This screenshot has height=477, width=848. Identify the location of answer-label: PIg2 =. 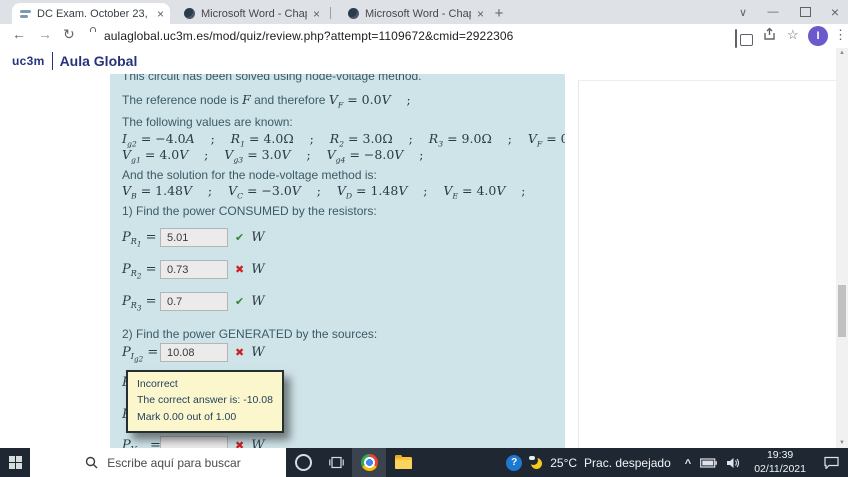
(141, 354).